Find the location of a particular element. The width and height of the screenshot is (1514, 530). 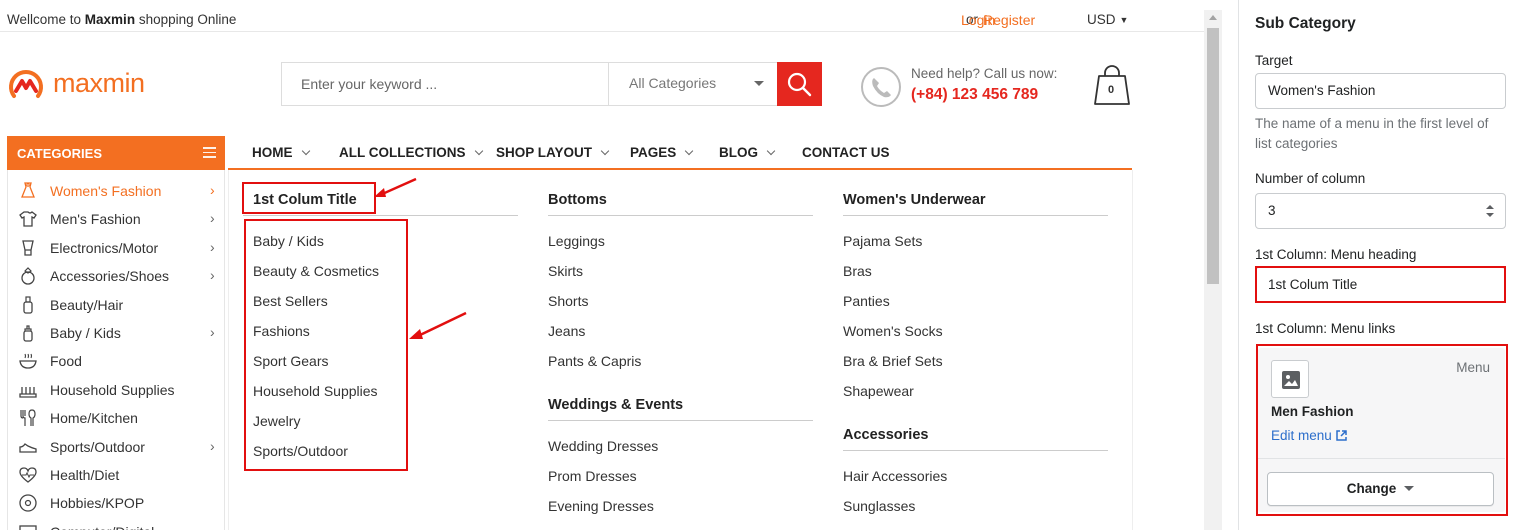

annotation-arrow-icon is located at coordinates (438, 325).